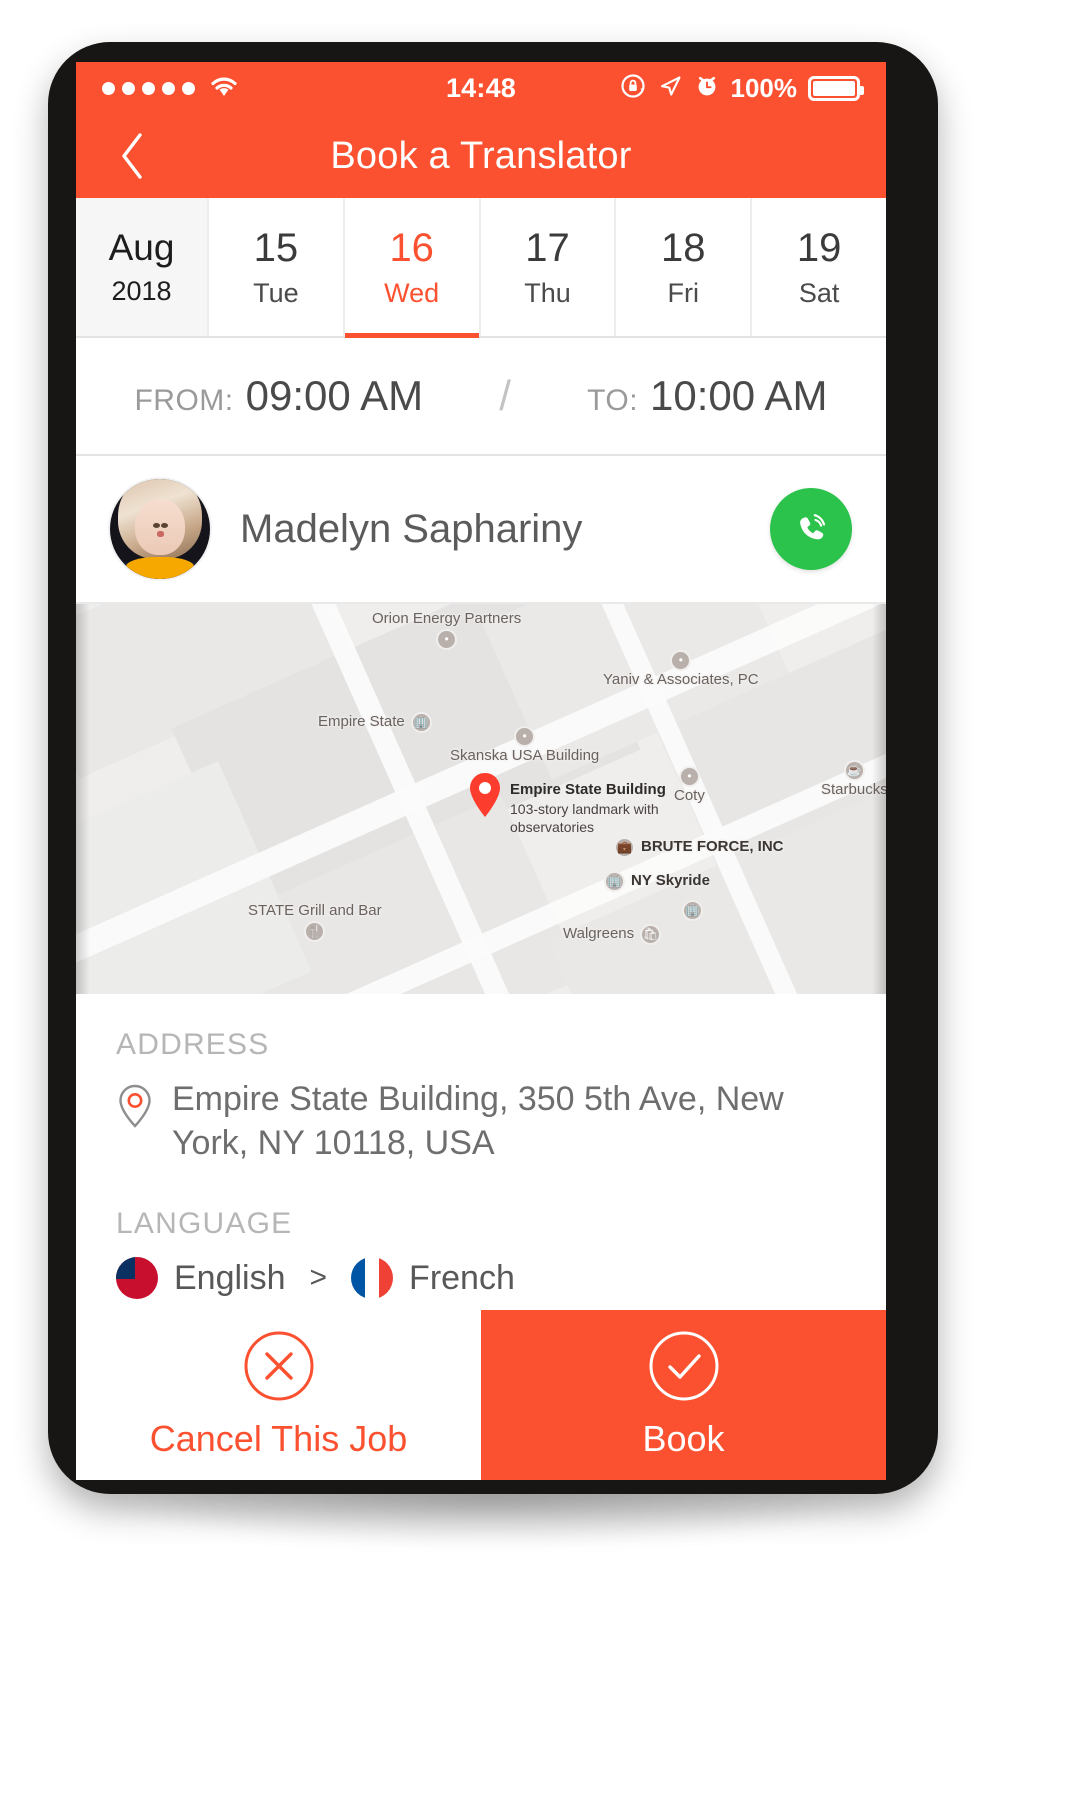  I want to click on date-weekday: Fri, so click(683, 292).